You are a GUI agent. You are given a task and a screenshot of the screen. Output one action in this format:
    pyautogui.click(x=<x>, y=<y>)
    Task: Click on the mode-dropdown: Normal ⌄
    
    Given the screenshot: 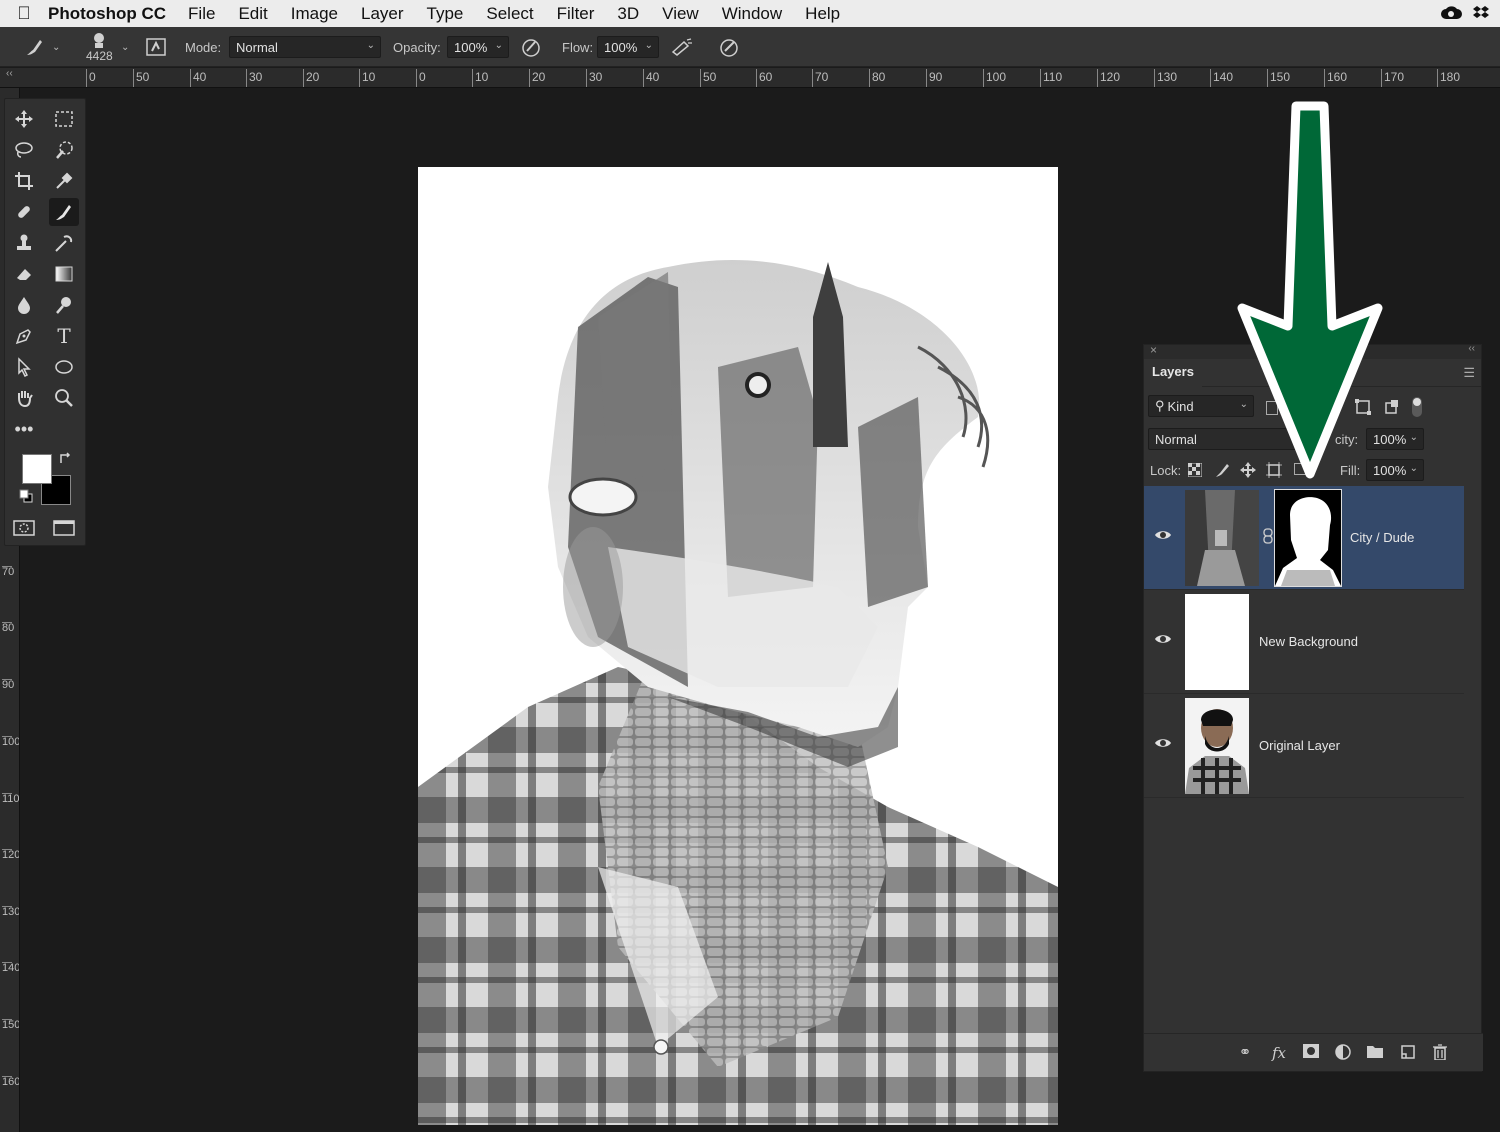 What is the action you would take?
    pyautogui.click(x=305, y=47)
    